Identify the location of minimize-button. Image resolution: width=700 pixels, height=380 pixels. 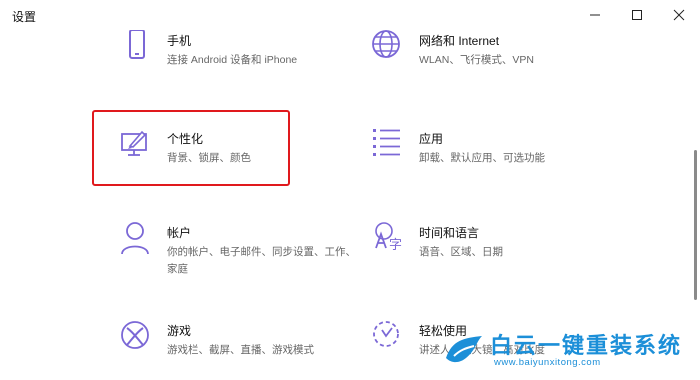
(595, 15).